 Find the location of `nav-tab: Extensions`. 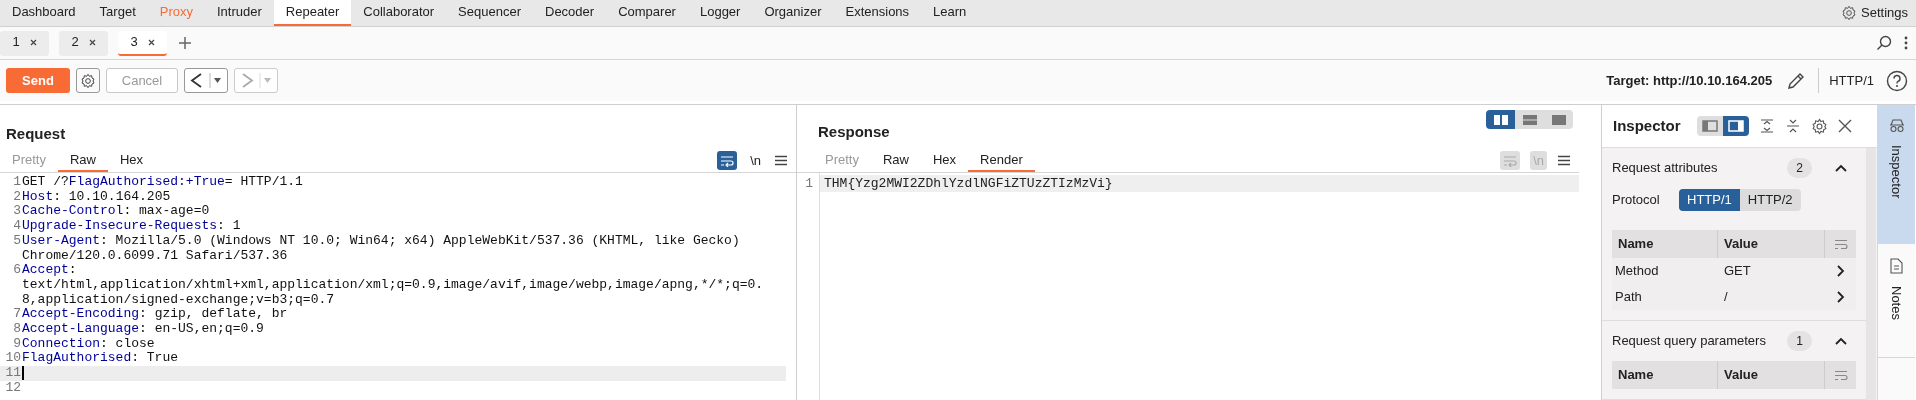

nav-tab: Extensions is located at coordinates (877, 13).